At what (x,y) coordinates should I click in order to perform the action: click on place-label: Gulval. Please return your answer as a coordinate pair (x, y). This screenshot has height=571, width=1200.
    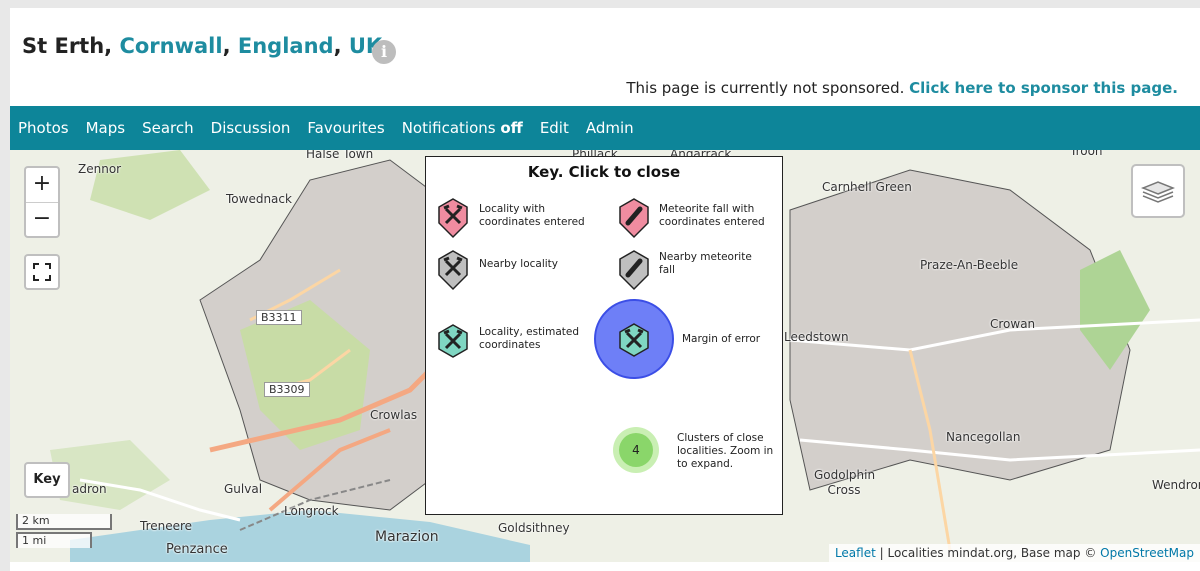
    Looking at the image, I should click on (243, 489).